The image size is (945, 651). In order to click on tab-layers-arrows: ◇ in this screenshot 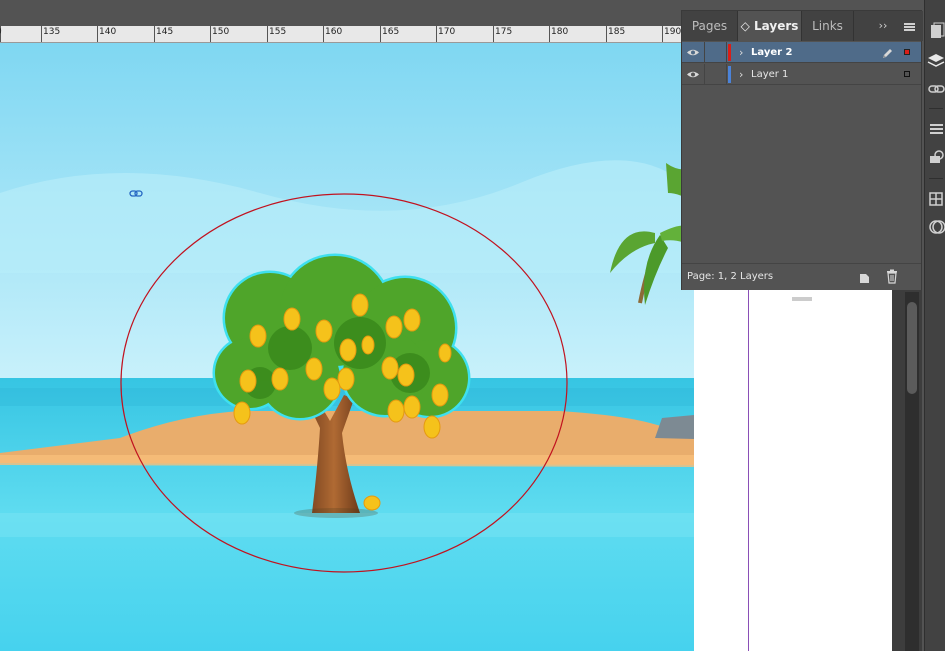, I will do `click(747, 26)`.